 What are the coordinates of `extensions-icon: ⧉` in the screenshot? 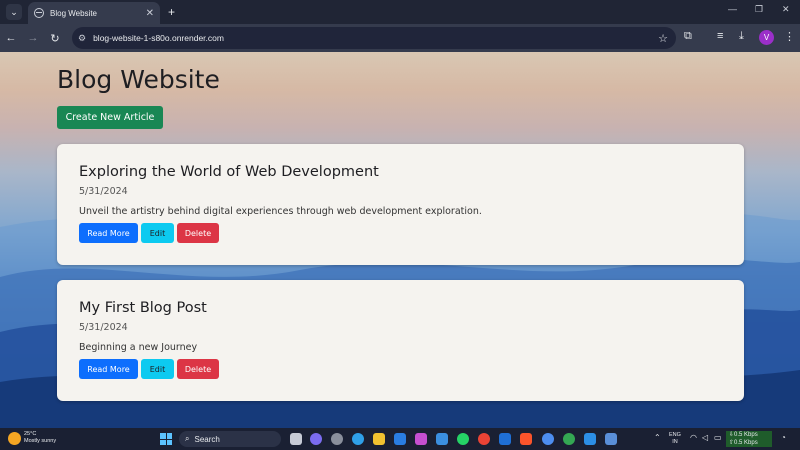 It's located at (688, 36).